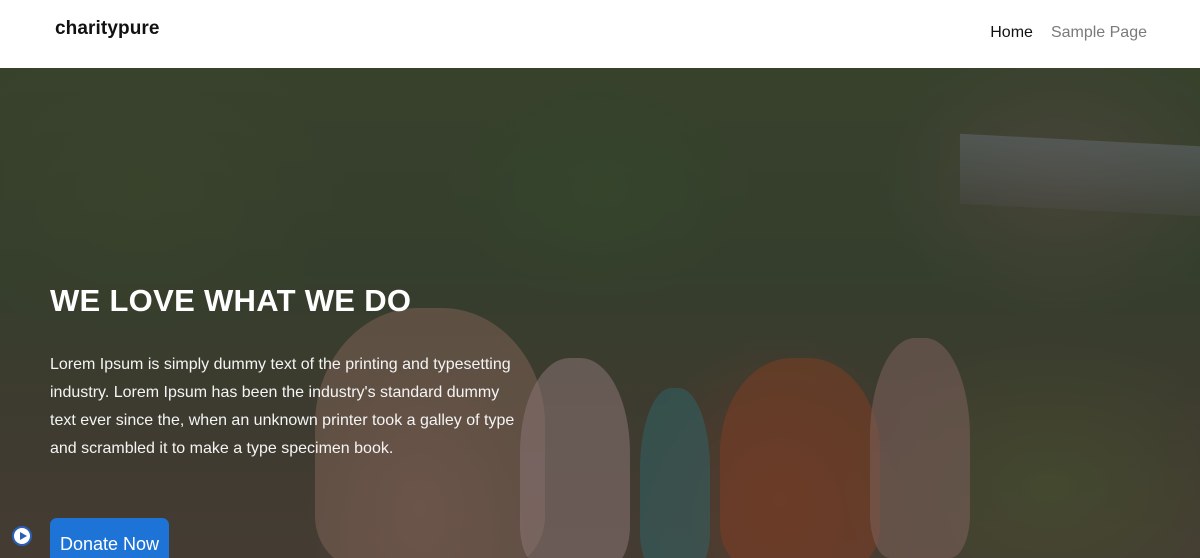 The width and height of the screenshot is (1200, 558). I want to click on site-logo: charitypure, so click(107, 29).